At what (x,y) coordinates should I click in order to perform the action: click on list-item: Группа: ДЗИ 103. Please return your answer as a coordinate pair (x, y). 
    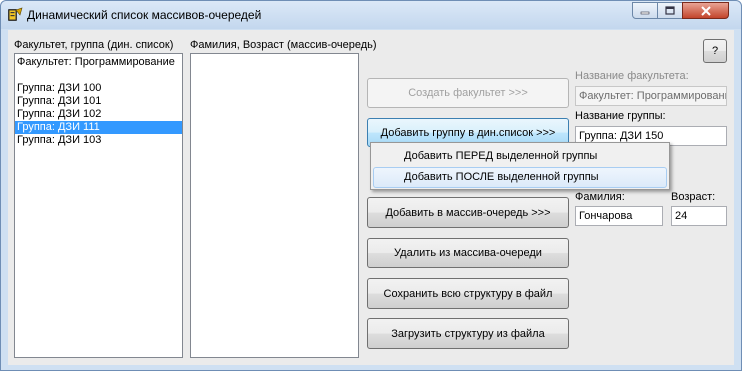
    Looking at the image, I should click on (98, 140).